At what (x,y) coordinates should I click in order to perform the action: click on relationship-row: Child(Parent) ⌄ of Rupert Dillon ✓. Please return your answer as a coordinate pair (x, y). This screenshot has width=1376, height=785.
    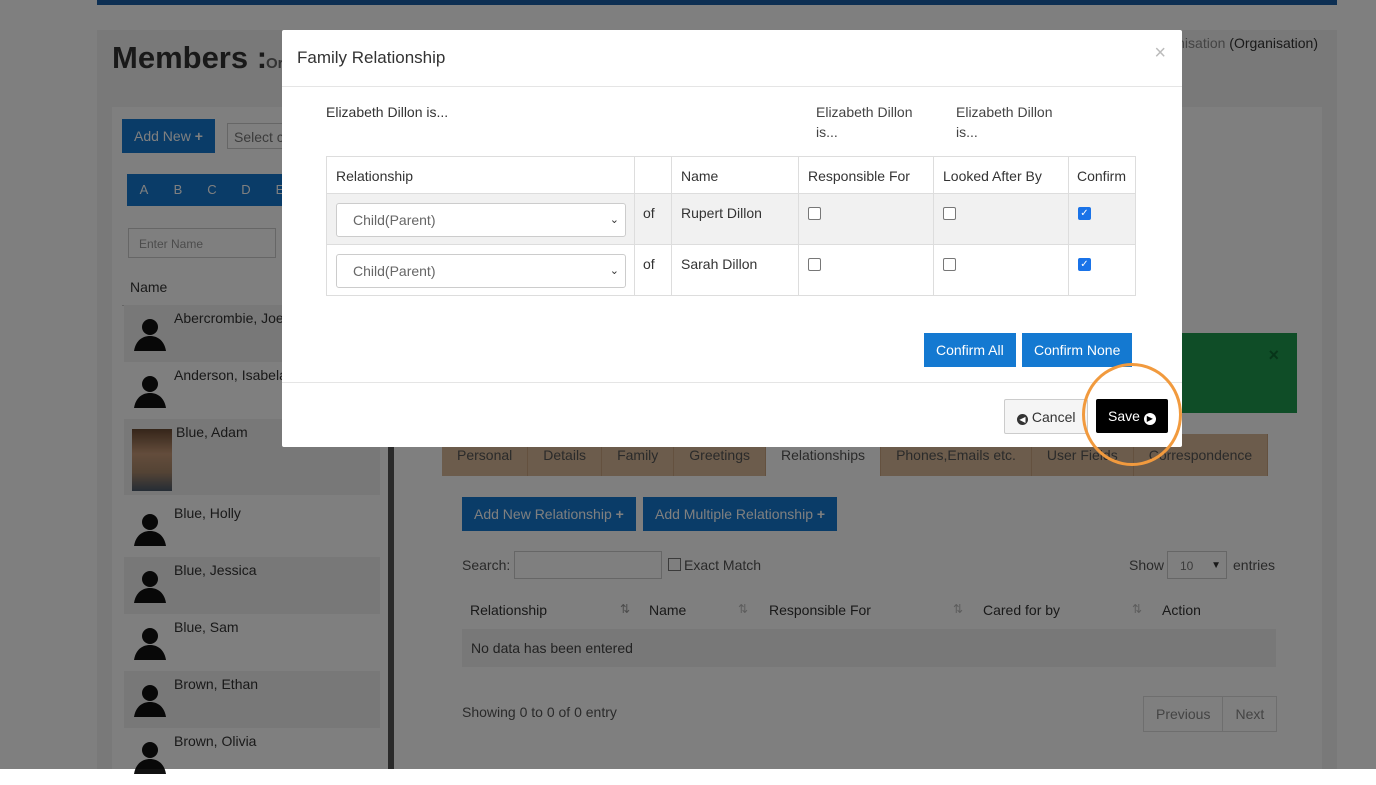
    Looking at the image, I should click on (731, 219).